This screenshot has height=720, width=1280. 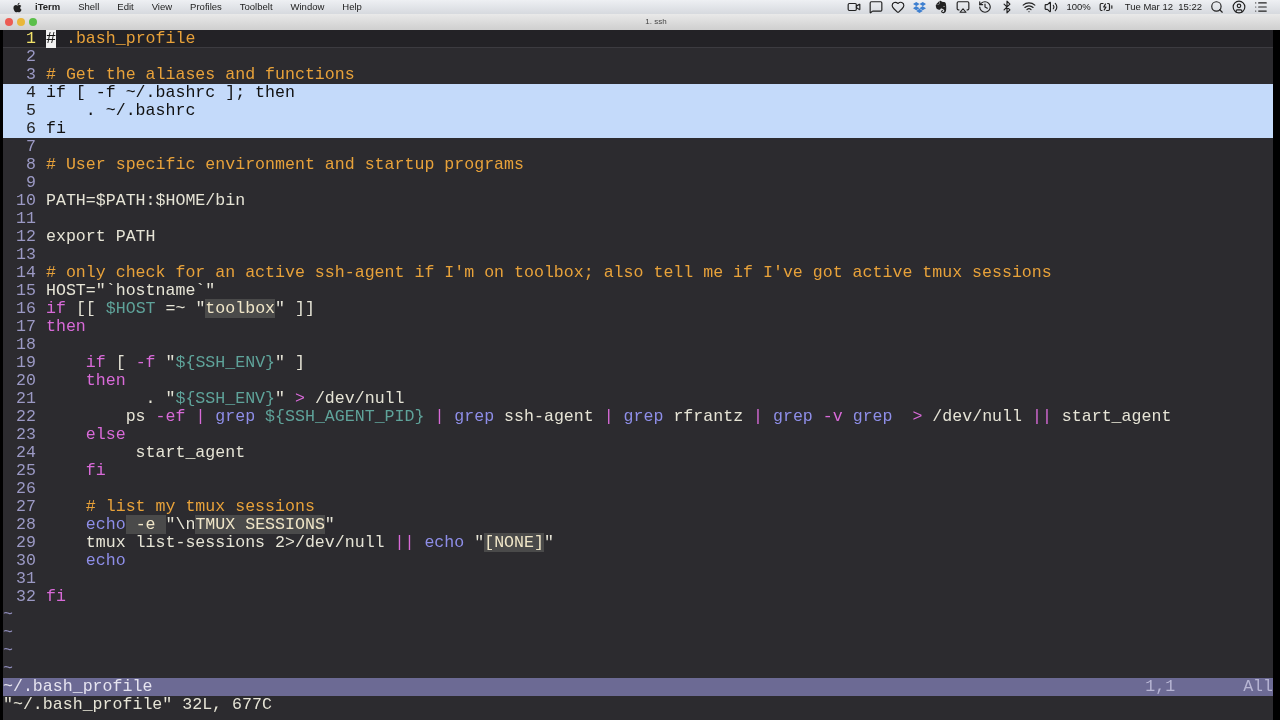 I want to click on line-number: 1, so click(x=30, y=38).